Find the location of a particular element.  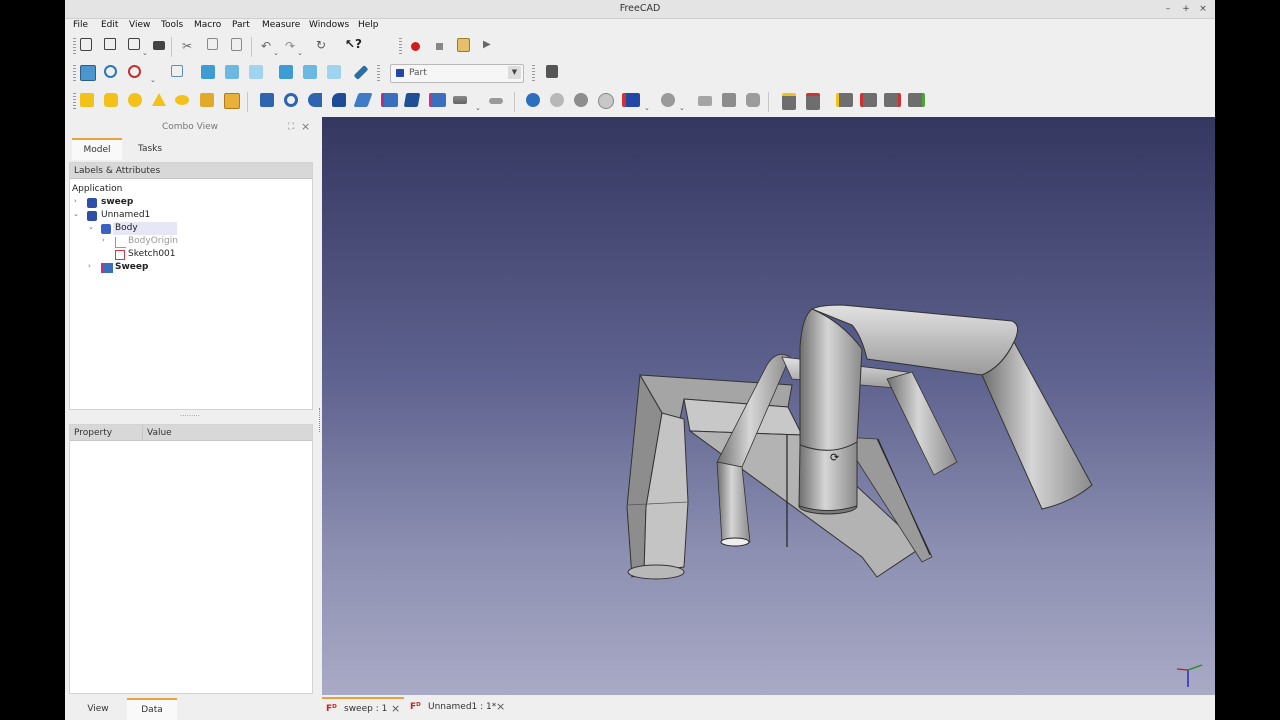

part-extrude-icon is located at coordinates (267, 100).